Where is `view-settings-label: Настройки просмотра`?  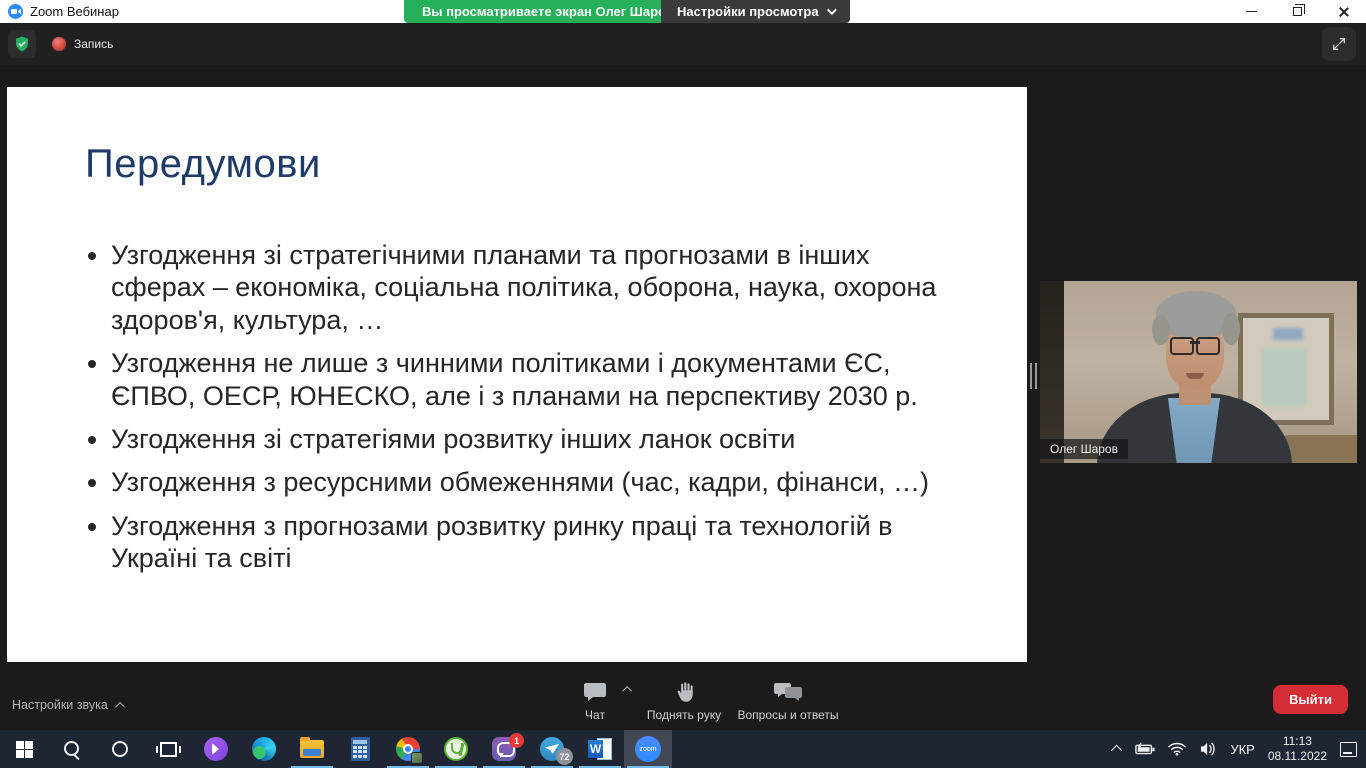
view-settings-label: Настройки просмотра is located at coordinates (748, 11).